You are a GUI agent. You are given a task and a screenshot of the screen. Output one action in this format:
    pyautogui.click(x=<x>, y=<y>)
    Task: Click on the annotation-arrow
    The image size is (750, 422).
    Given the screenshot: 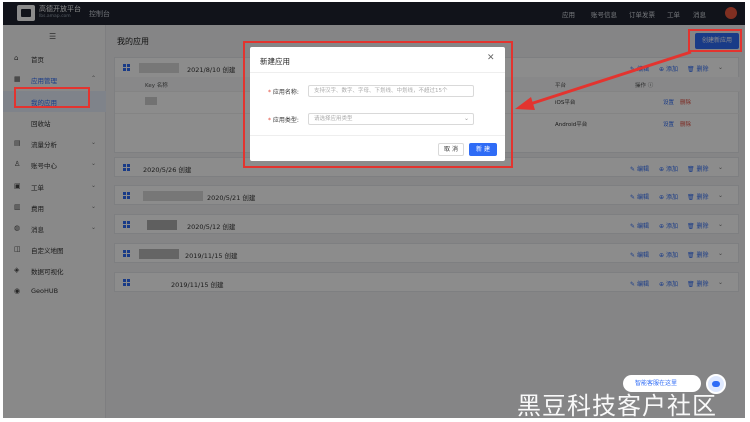 What is the action you would take?
    pyautogui.click(x=603, y=80)
    